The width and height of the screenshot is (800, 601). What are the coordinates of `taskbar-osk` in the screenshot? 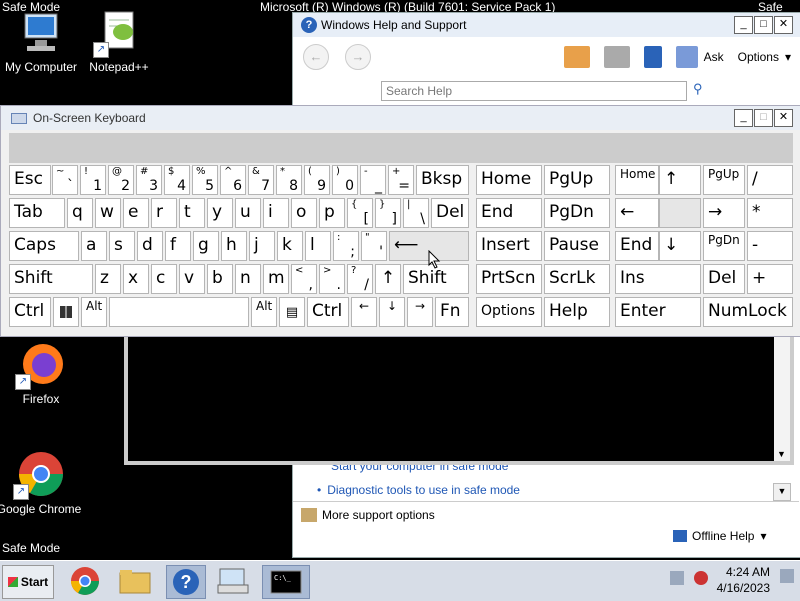 It's located at (233, 581).